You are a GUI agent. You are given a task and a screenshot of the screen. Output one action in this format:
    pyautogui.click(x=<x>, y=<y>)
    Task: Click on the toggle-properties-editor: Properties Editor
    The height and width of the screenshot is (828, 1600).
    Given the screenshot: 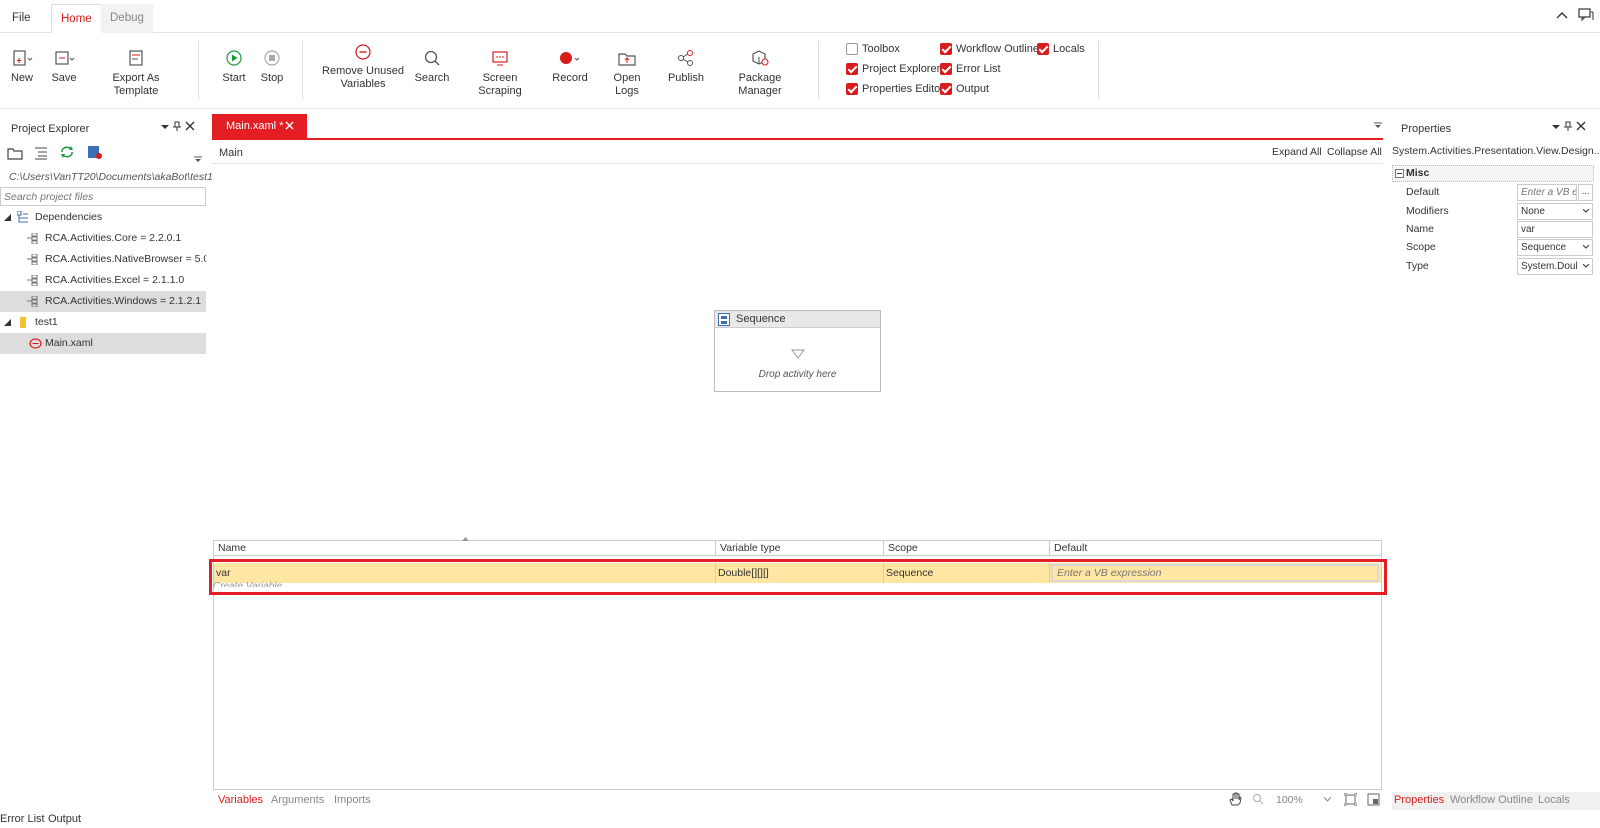 What is the action you would take?
    pyautogui.click(x=895, y=89)
    